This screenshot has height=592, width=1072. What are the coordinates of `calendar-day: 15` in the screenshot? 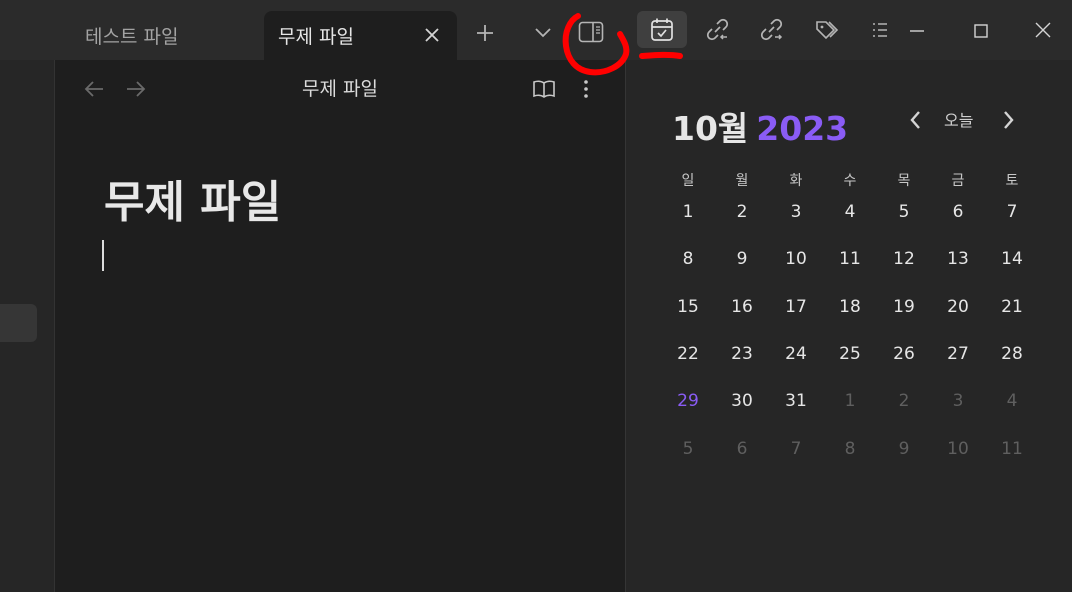 It's located at (688, 307).